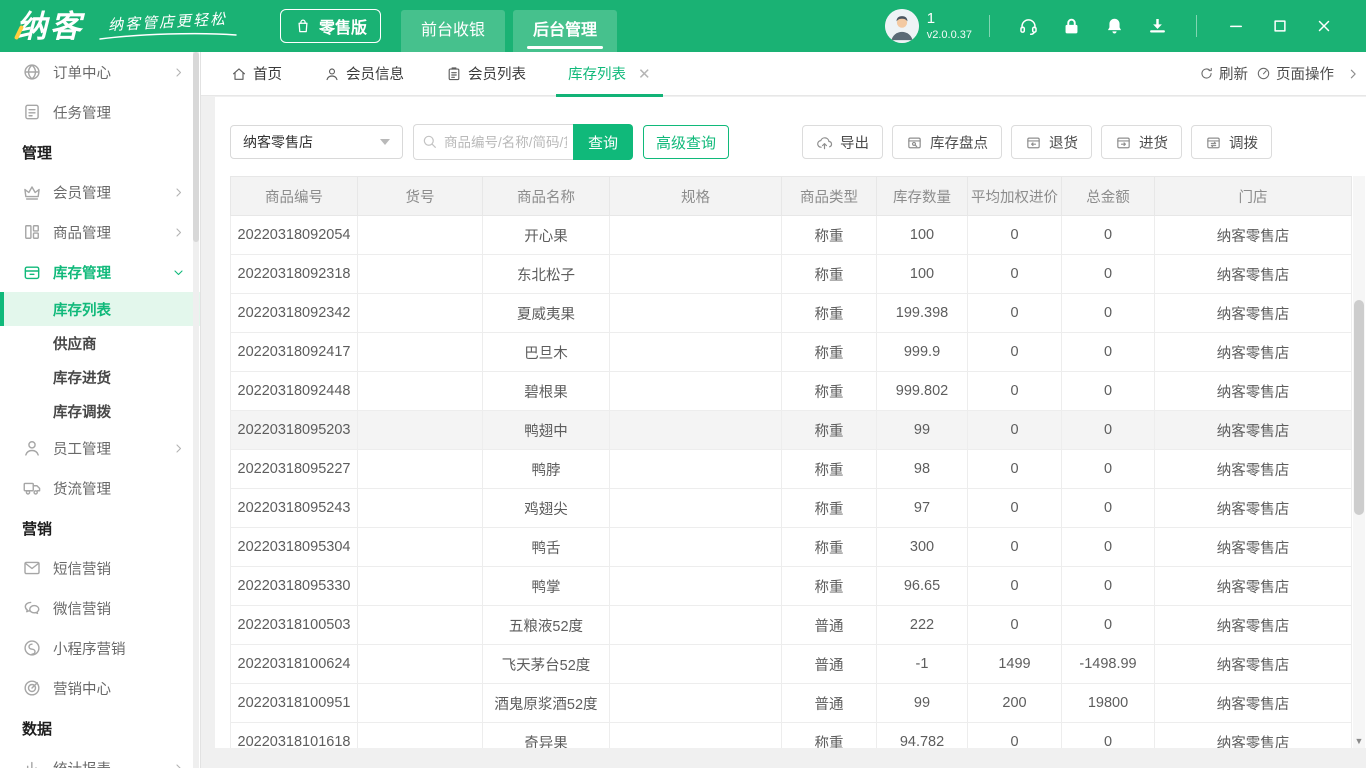 The image size is (1366, 768). Describe the element at coordinates (1028, 26) in the screenshot. I see `support-icon` at that location.